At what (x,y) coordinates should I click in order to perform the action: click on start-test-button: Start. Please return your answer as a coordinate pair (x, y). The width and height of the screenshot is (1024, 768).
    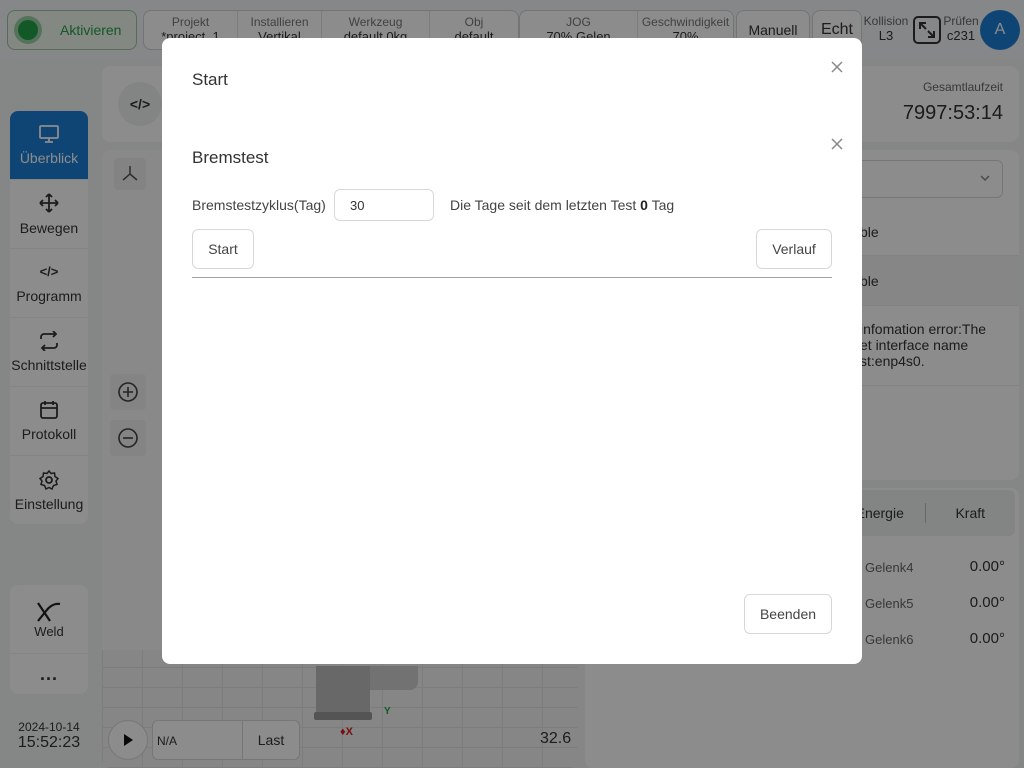
    Looking at the image, I should click on (223, 249).